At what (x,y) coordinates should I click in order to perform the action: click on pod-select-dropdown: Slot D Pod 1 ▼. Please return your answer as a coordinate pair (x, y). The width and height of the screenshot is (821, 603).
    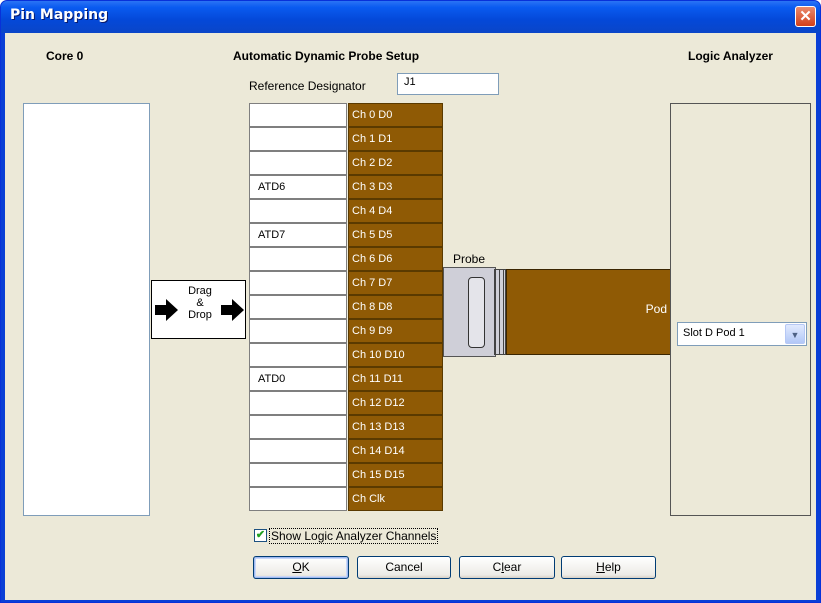
    Looking at the image, I should click on (742, 334).